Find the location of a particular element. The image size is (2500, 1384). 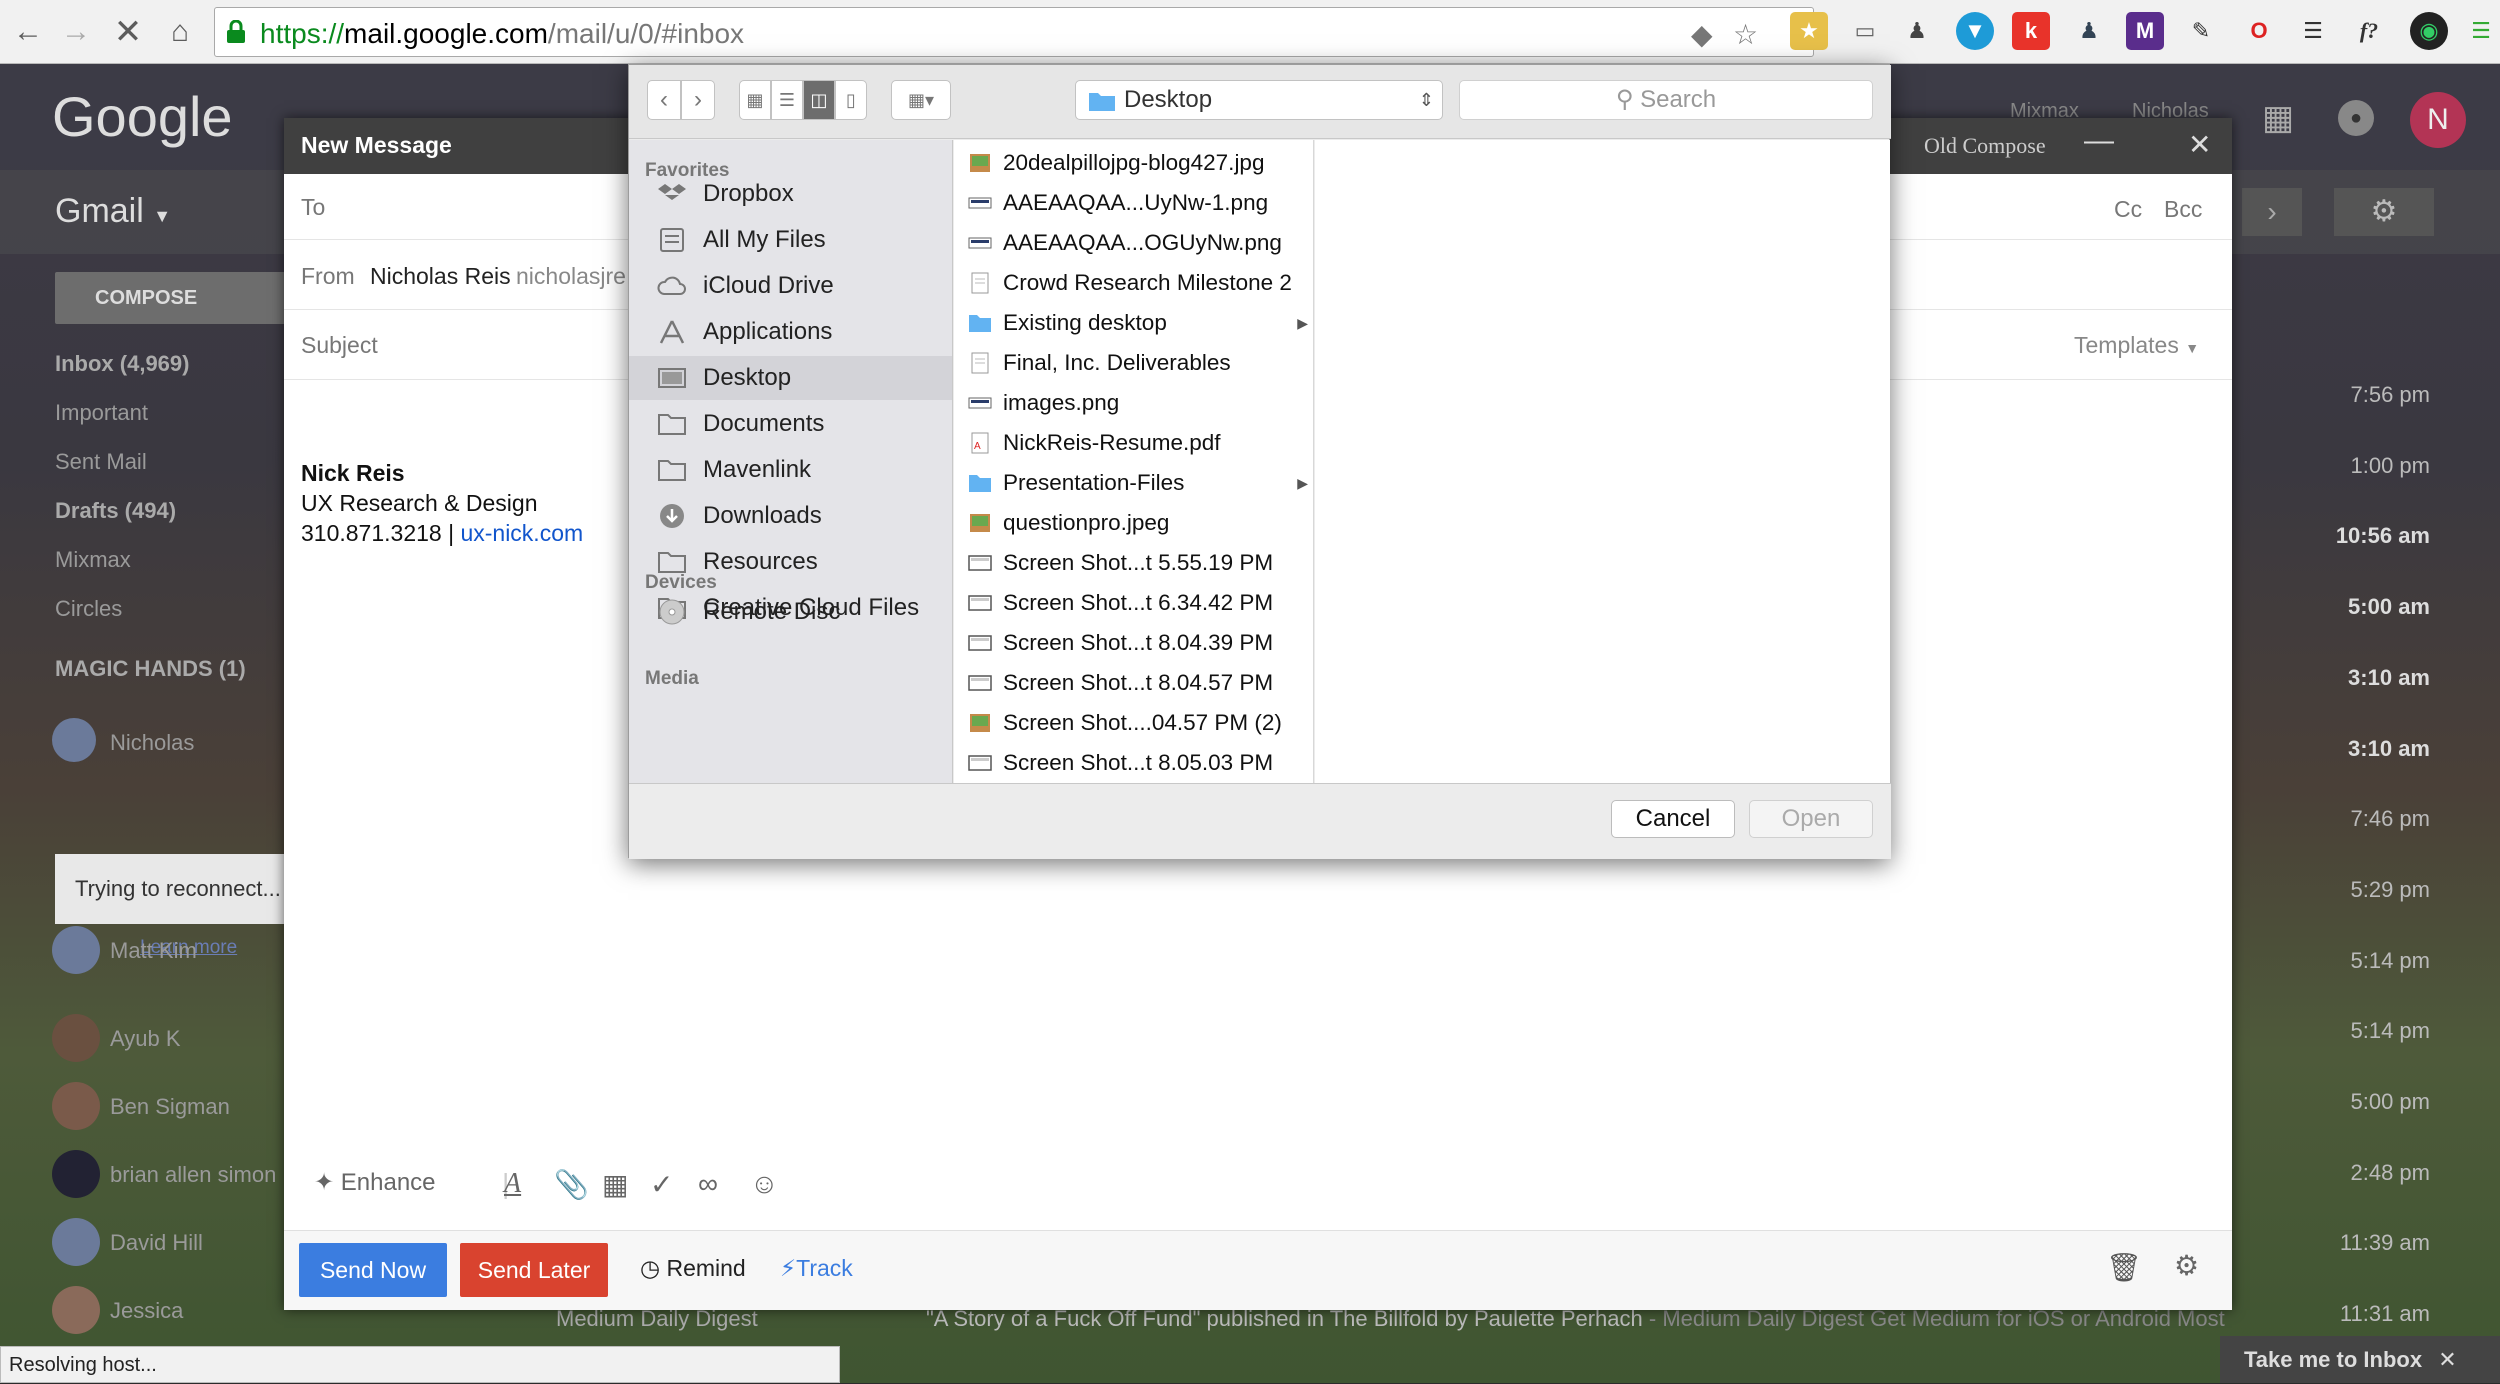

send-now-button: Send Now is located at coordinates (373, 1270).